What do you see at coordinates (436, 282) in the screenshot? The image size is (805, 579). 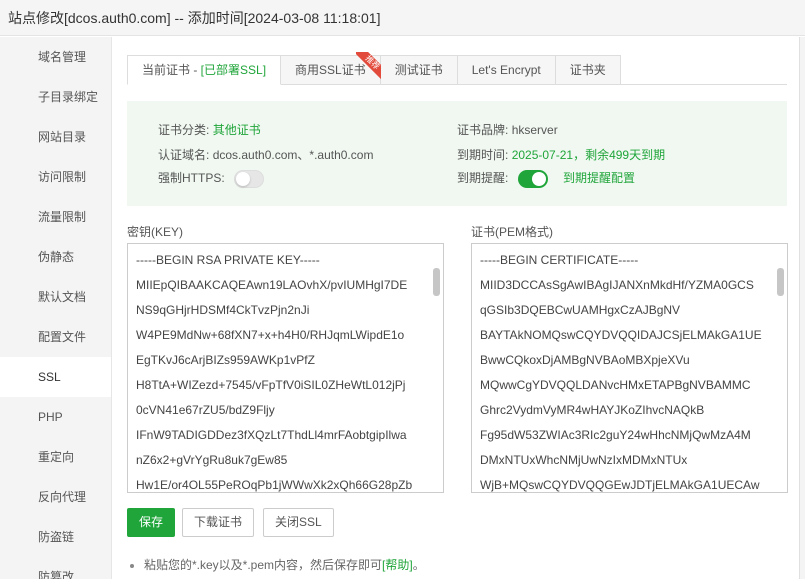 I see `key-scrollbar-thumb` at bounding box center [436, 282].